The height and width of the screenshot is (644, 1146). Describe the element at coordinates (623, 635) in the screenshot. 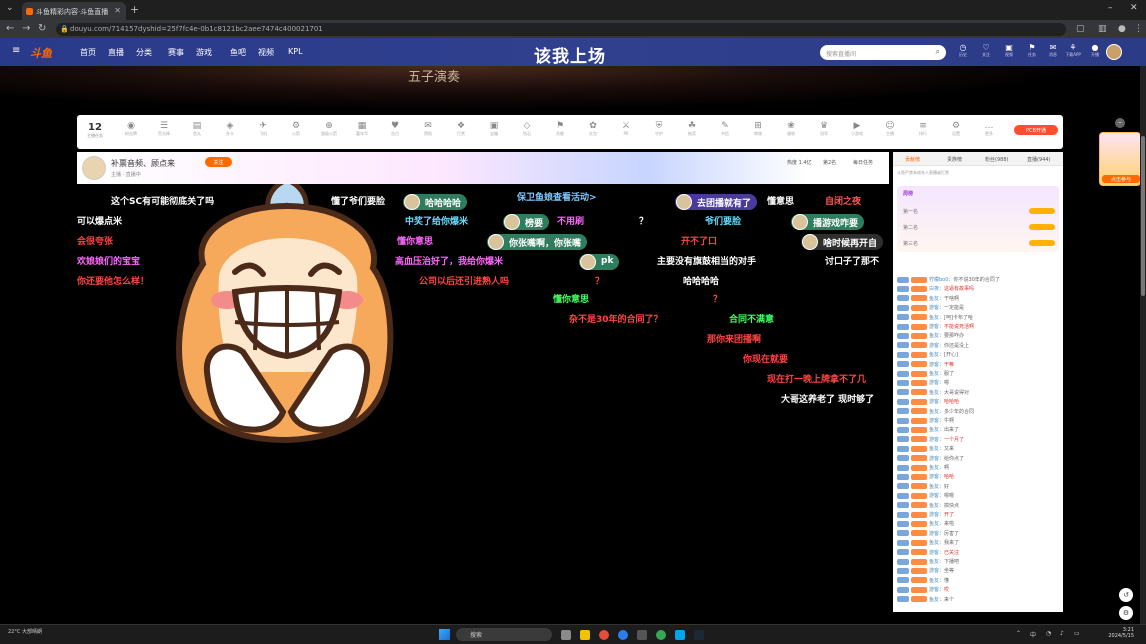

I see `edge-icon` at that location.